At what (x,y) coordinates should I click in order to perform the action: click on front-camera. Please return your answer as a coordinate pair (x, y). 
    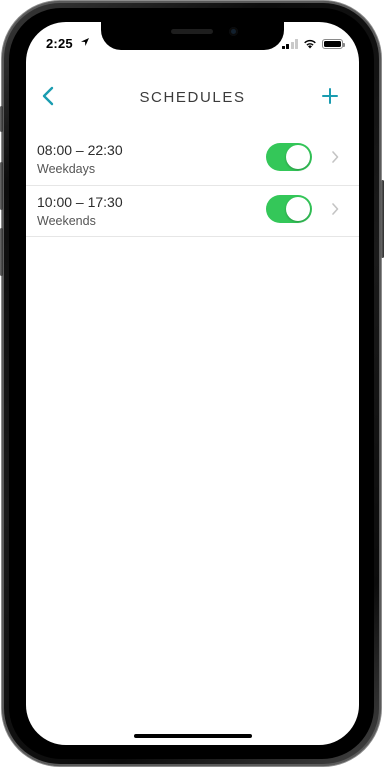
    Looking at the image, I should click on (233, 31).